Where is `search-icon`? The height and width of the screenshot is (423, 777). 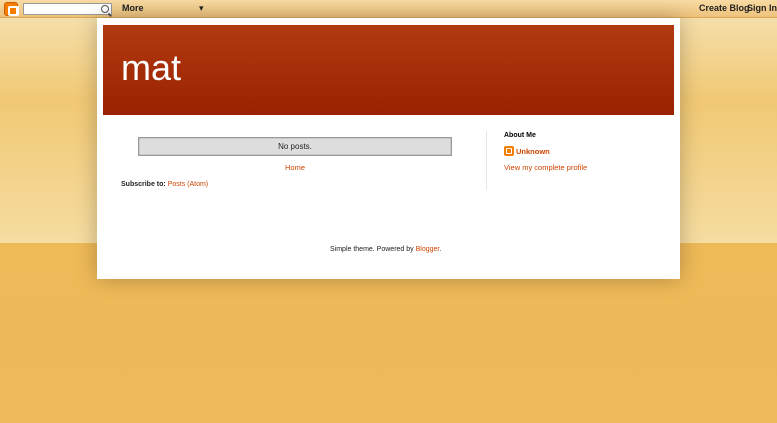 search-icon is located at coordinates (105, 9).